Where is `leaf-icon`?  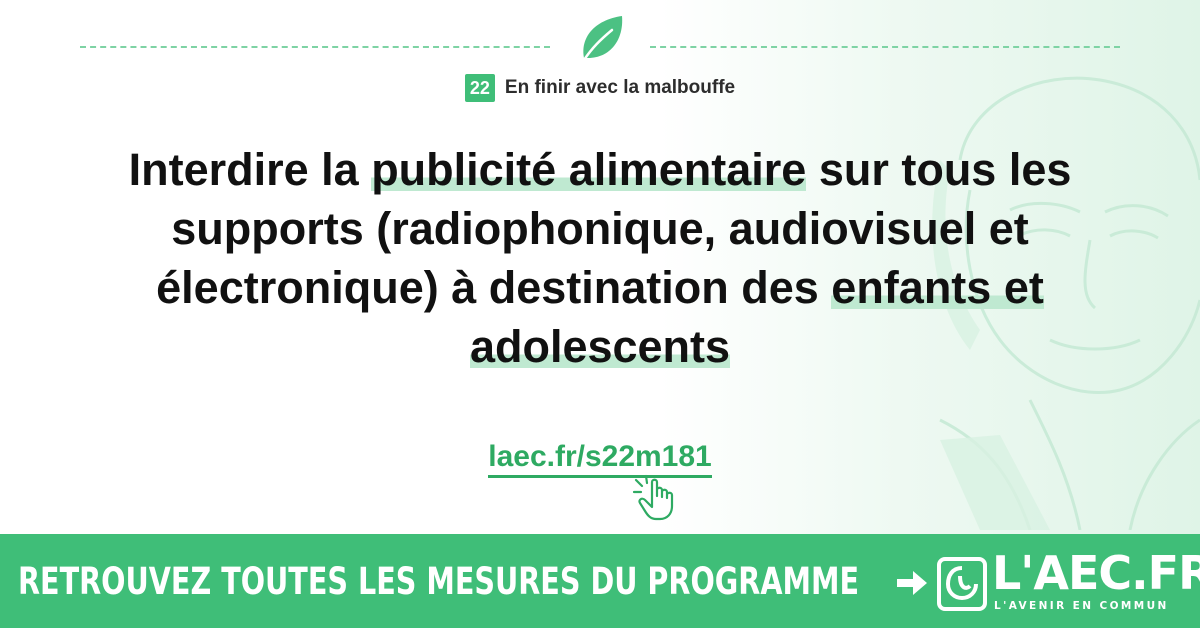 leaf-icon is located at coordinates (602, 39).